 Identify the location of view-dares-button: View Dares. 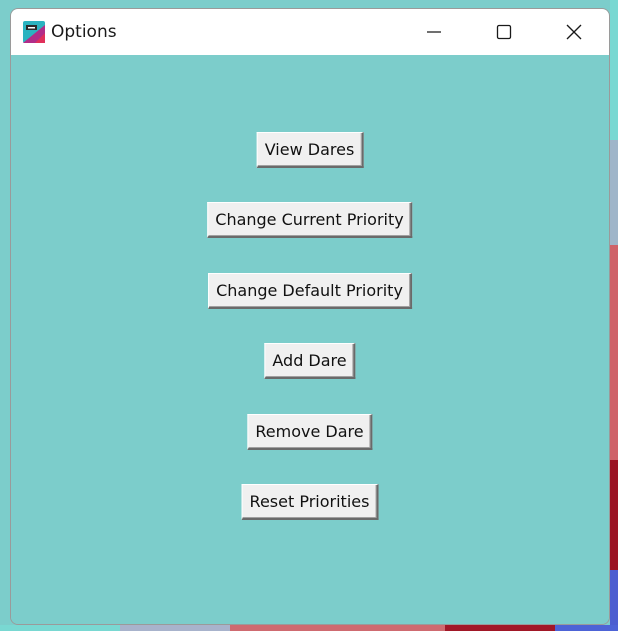
(310, 150).